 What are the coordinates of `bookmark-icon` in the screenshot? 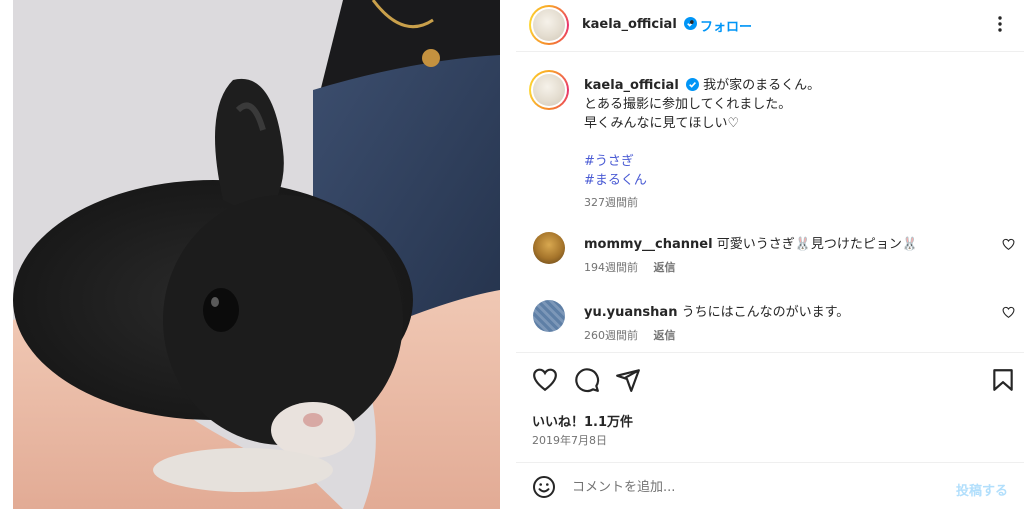 It's located at (1003, 380).